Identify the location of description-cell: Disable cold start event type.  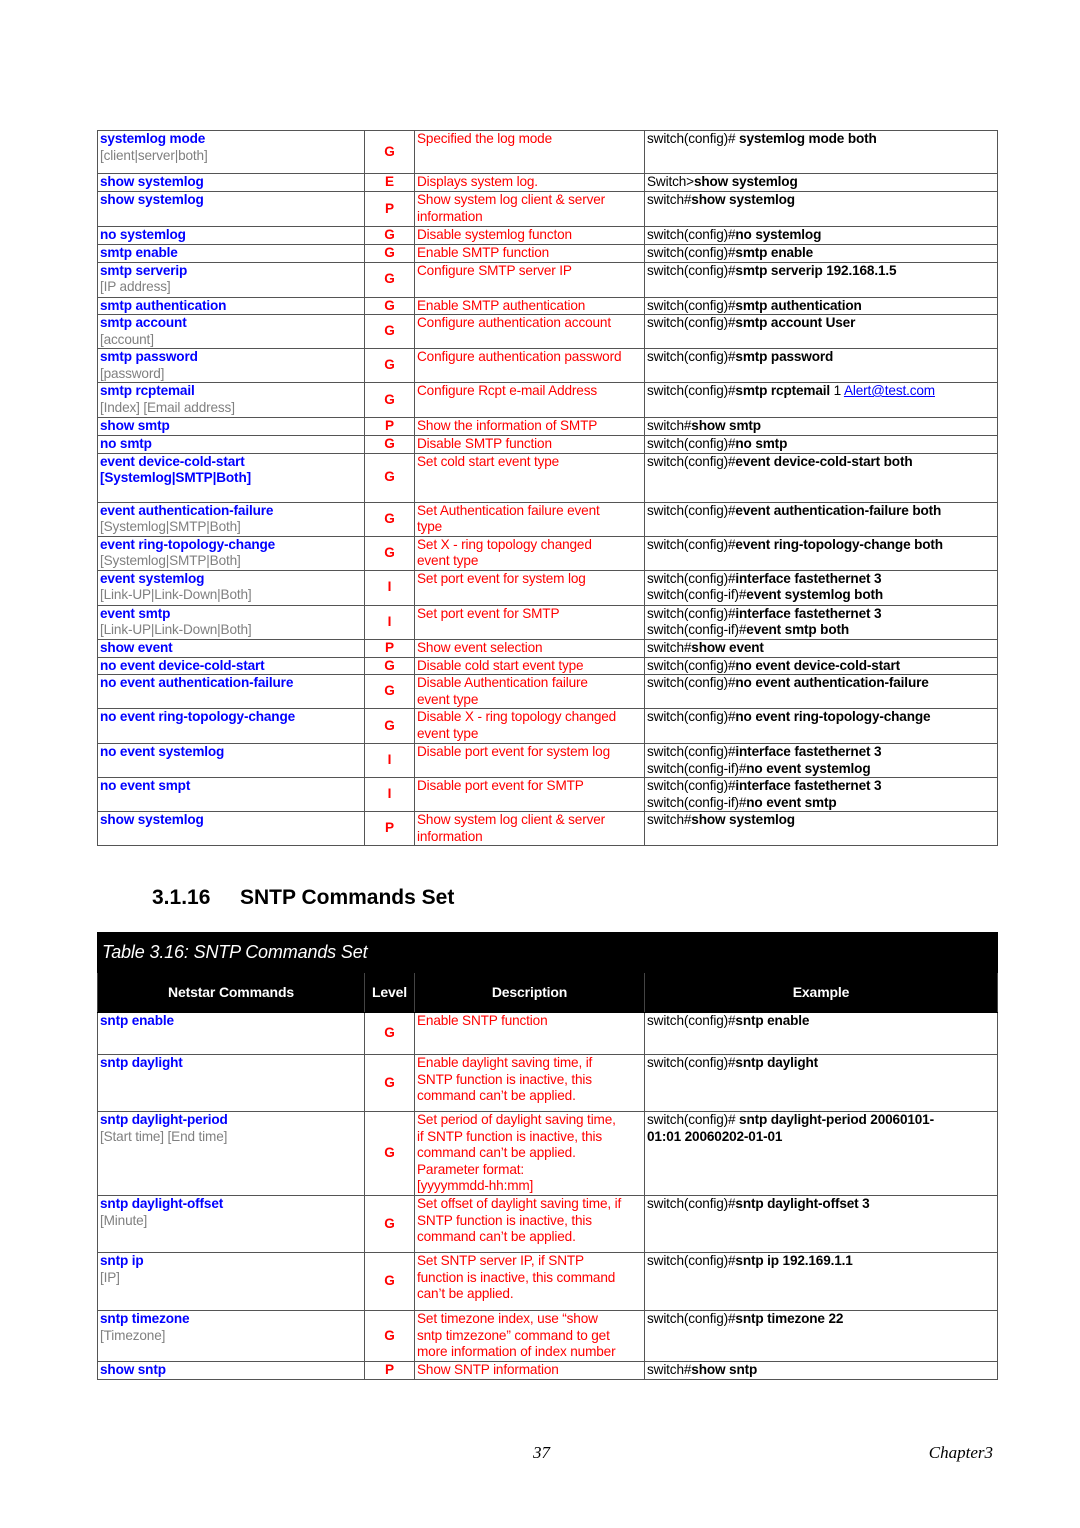
(529, 665).